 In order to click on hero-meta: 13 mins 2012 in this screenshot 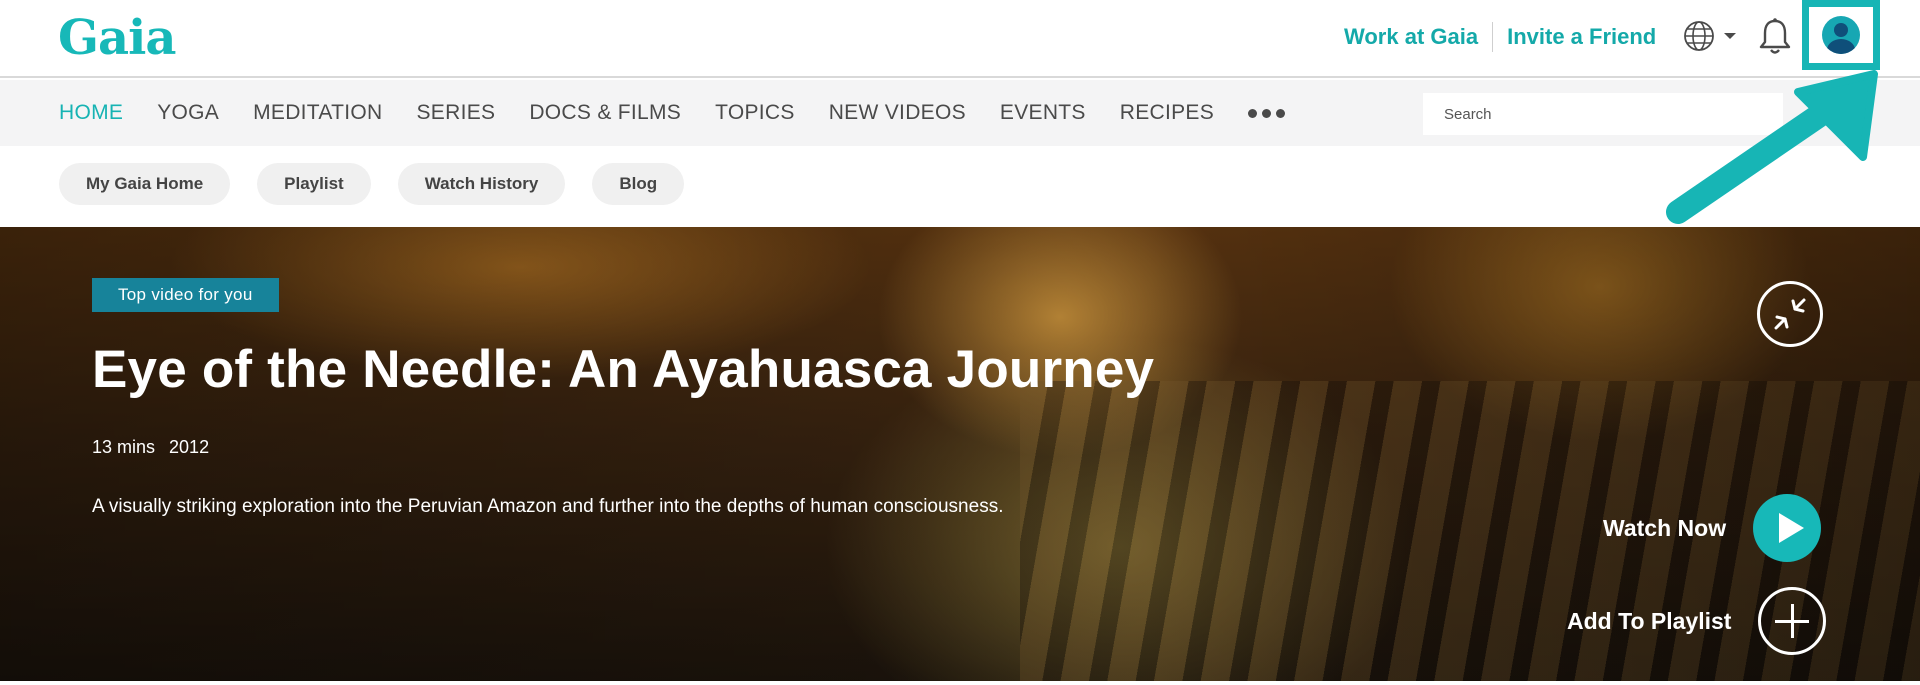, I will do `click(150, 447)`.